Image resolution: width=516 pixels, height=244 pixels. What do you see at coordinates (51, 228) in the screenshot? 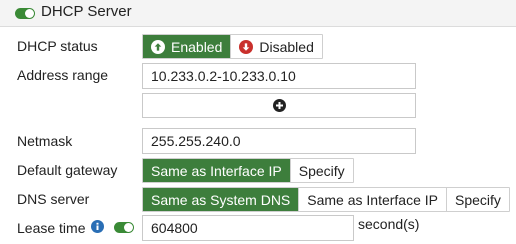
I see `lease-time-label: Lease time` at bounding box center [51, 228].